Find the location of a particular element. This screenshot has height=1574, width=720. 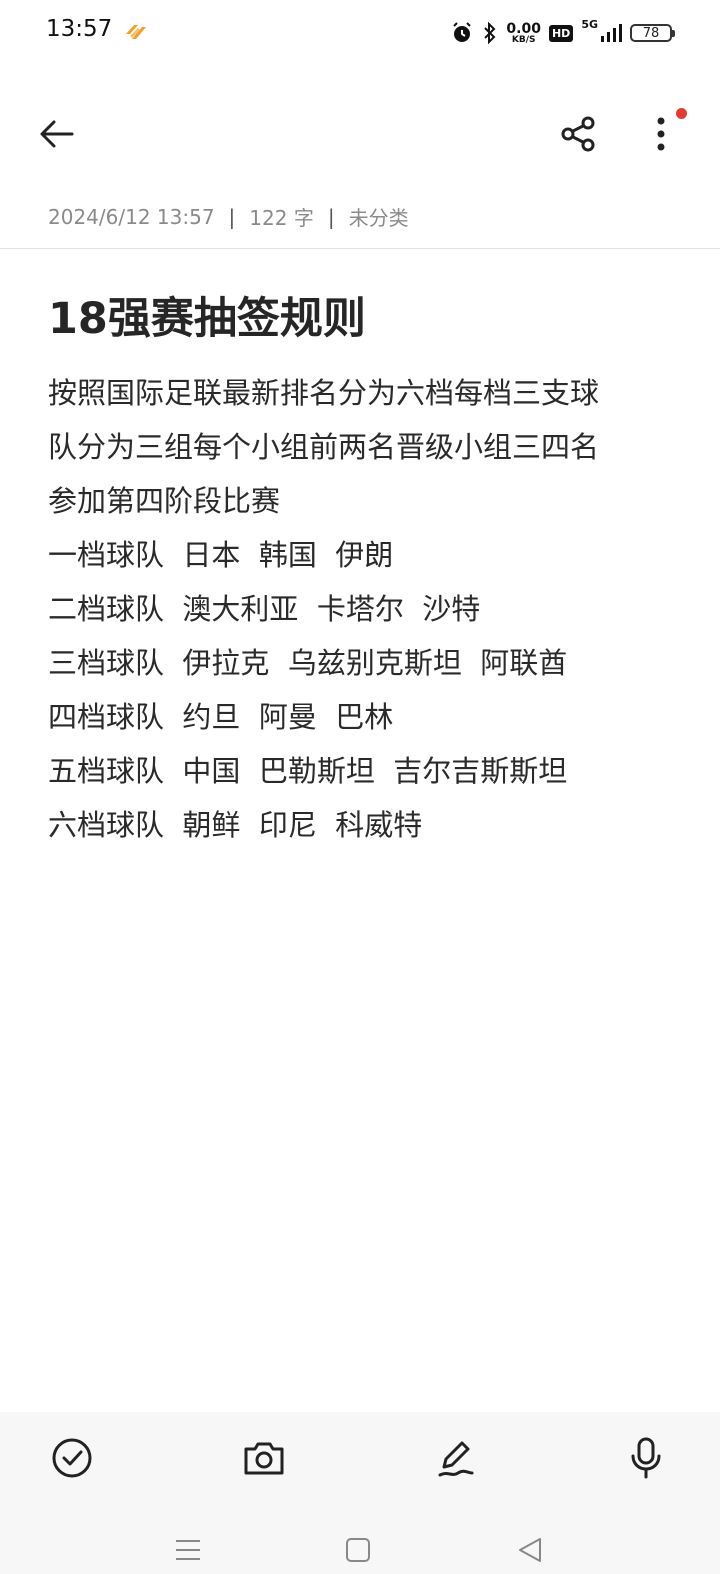

status-bar: 13:57 0.00 KB/S HD 5G 78 is located at coordinates (360, 33).